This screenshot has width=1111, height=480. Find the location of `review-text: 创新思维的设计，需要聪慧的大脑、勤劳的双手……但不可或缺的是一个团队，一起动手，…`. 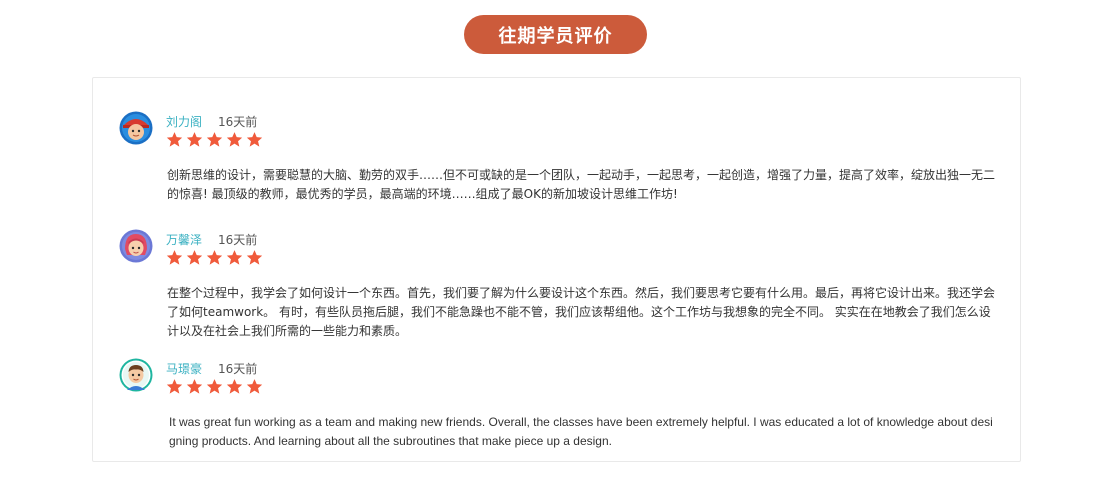

review-text: 创新思维的设计，需要聪慧的大脑、勤劳的双手……但不可或缺的是一个团队，一起动手，… is located at coordinates (581, 184).